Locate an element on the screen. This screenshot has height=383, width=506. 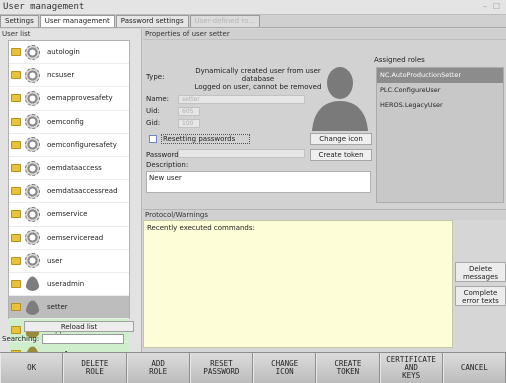
user-list-item: useradmin is located at coordinates (69, 285).